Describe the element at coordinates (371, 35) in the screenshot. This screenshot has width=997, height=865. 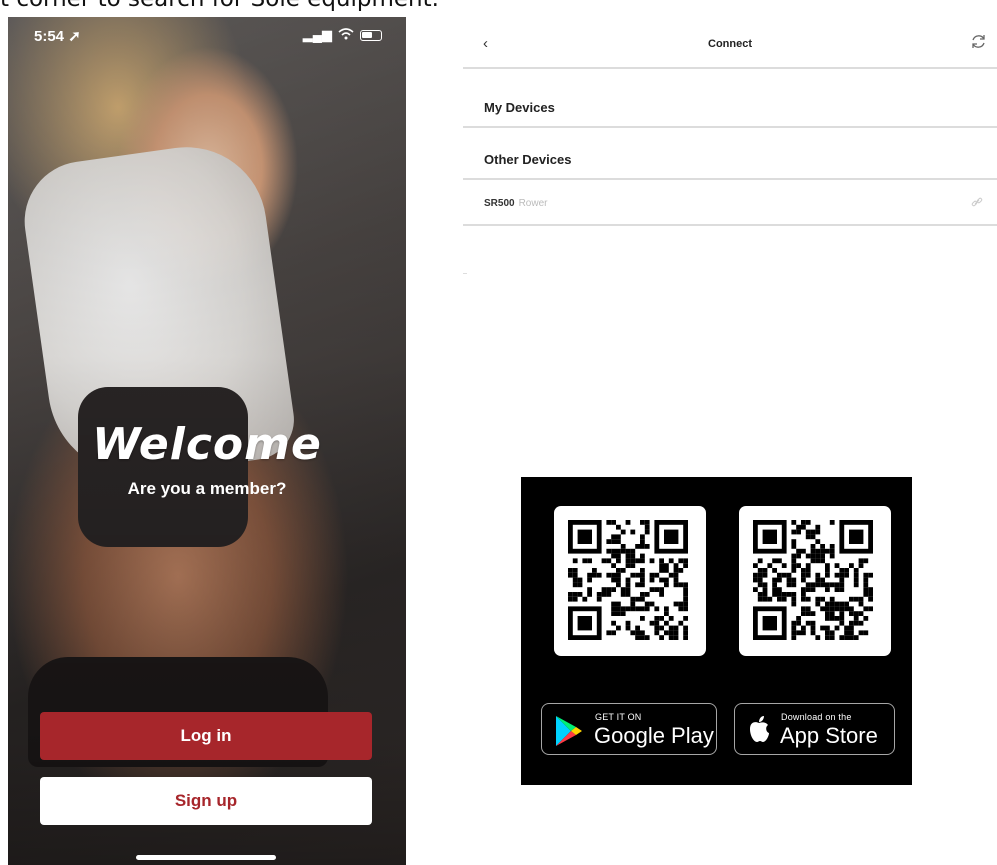
I see `battery-icon` at that location.